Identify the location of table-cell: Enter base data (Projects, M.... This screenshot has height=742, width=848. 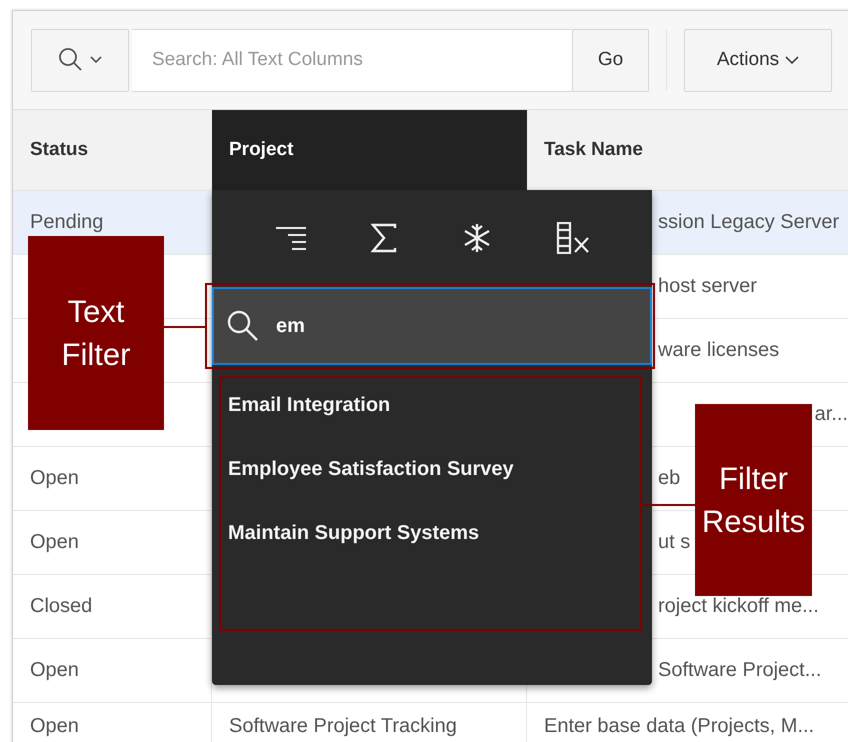
(679, 726).